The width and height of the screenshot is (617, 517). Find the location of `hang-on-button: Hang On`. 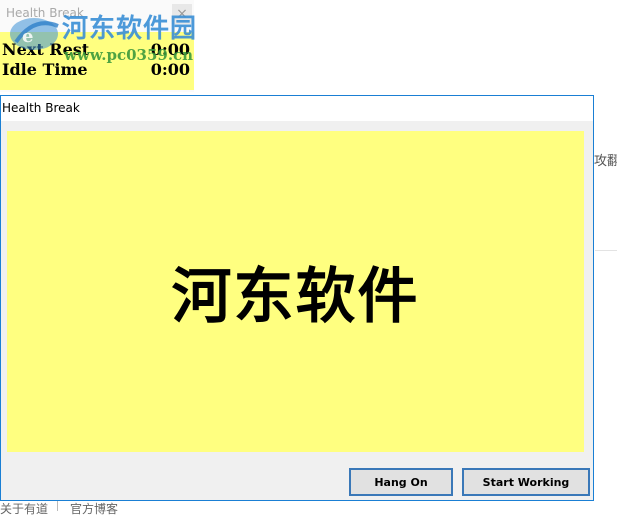

hang-on-button: Hang On is located at coordinates (401, 482).